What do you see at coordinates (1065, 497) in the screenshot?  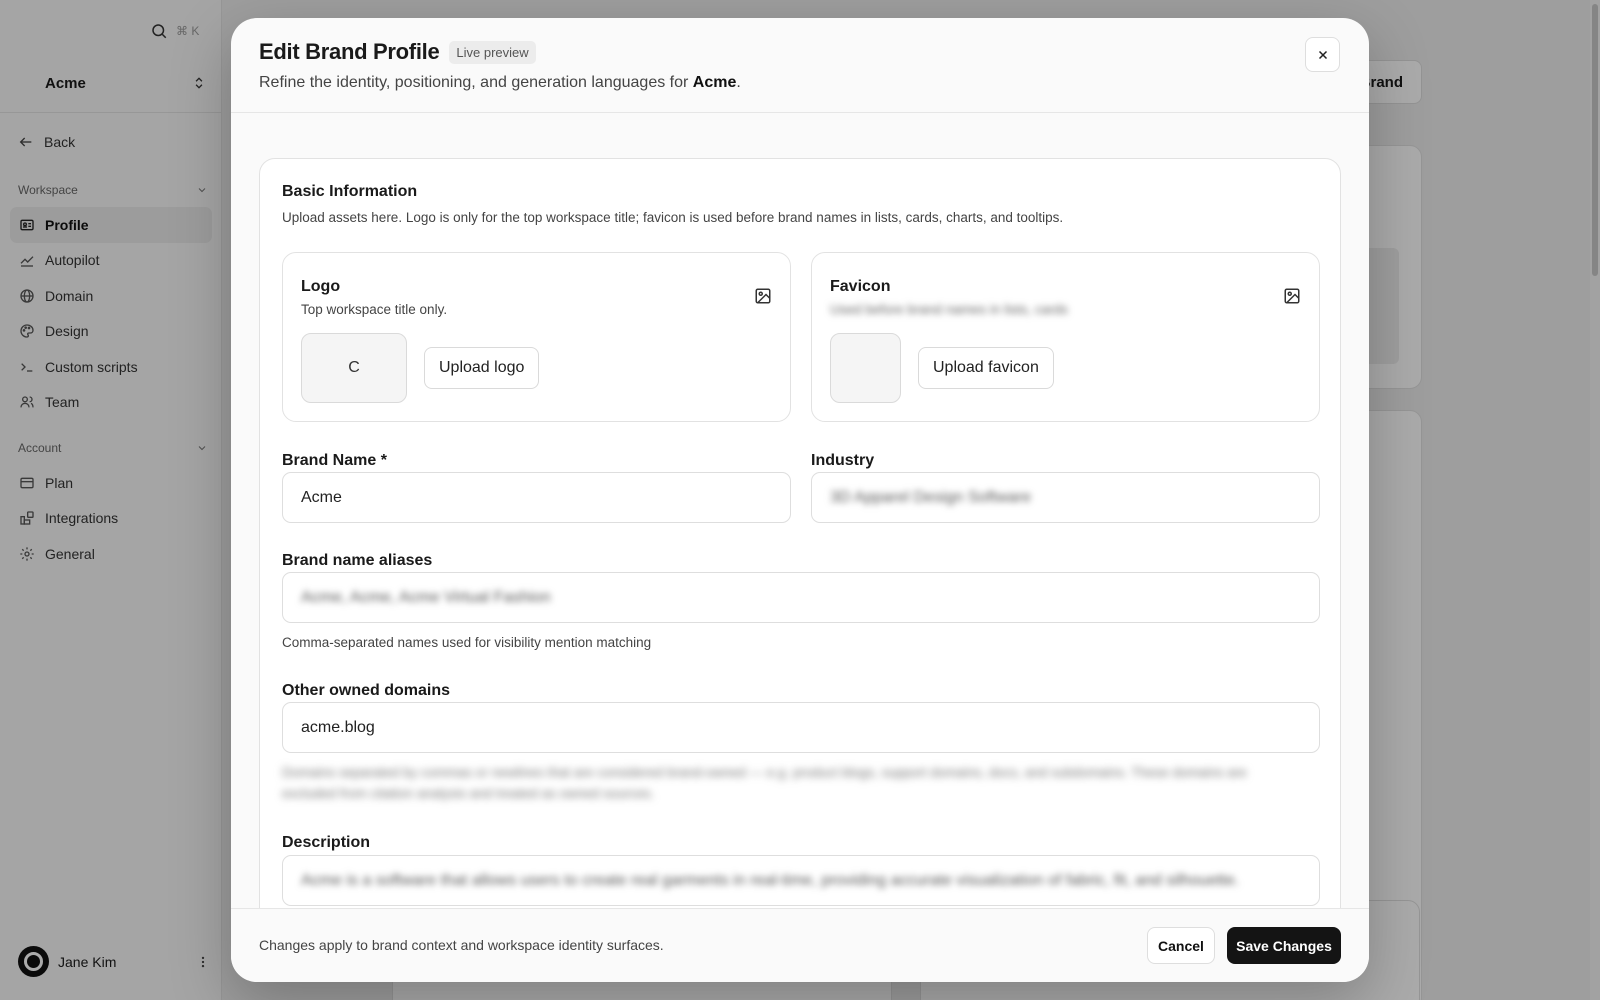 I see `industry-input: 3D Apparel Design Software` at bounding box center [1065, 497].